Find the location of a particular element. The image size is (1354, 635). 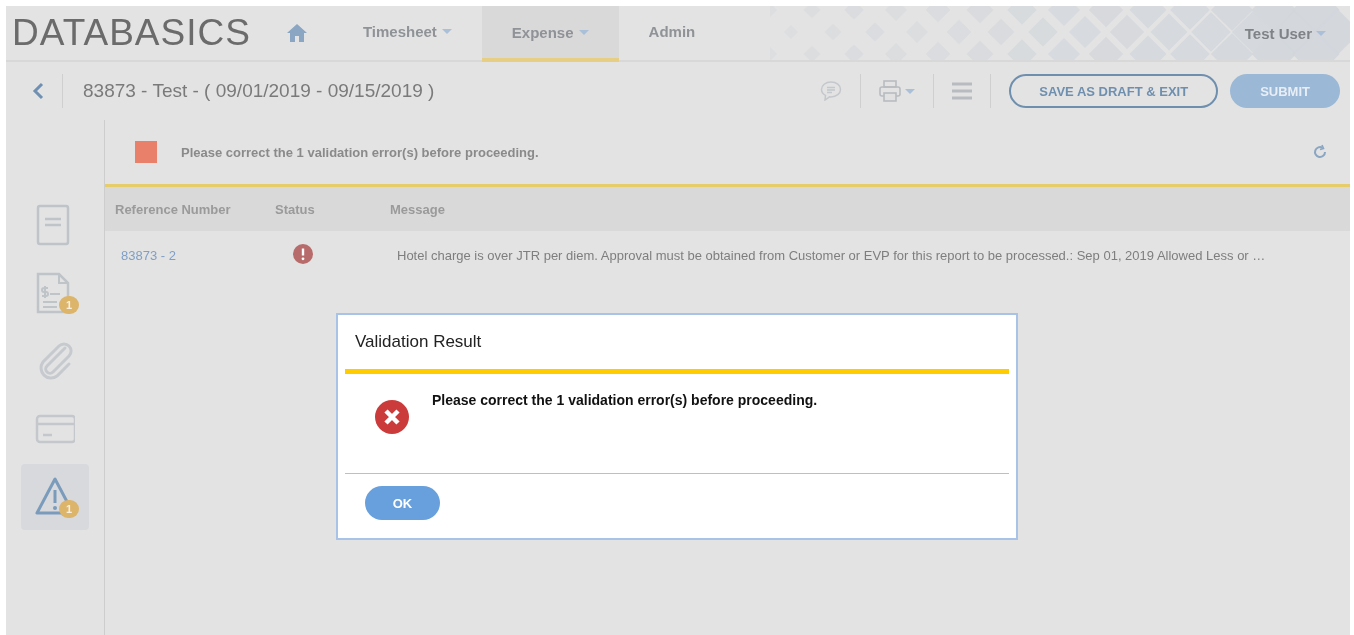

column-header: Message is located at coordinates (418, 209).